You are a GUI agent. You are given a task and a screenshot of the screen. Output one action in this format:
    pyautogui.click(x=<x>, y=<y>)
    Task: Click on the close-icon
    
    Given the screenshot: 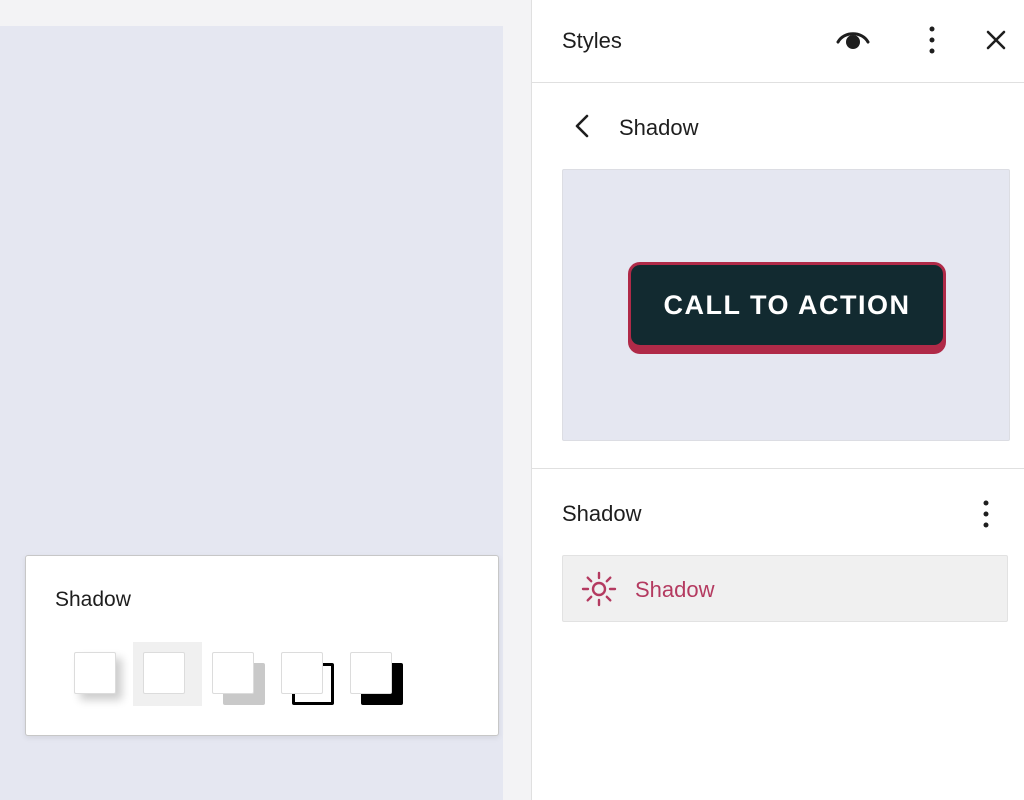 What is the action you would take?
    pyautogui.click(x=996, y=40)
    